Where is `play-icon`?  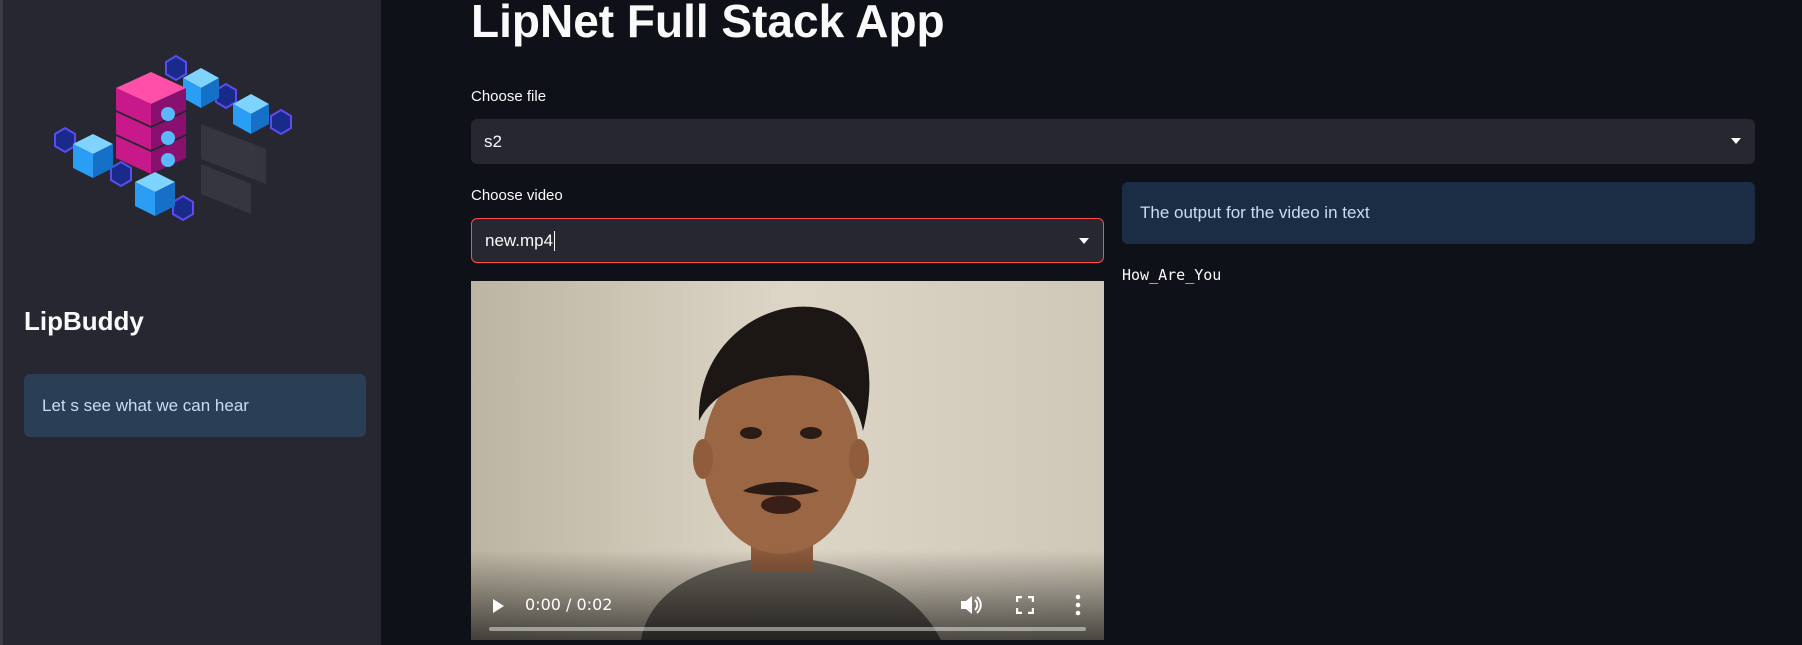 play-icon is located at coordinates (498, 606).